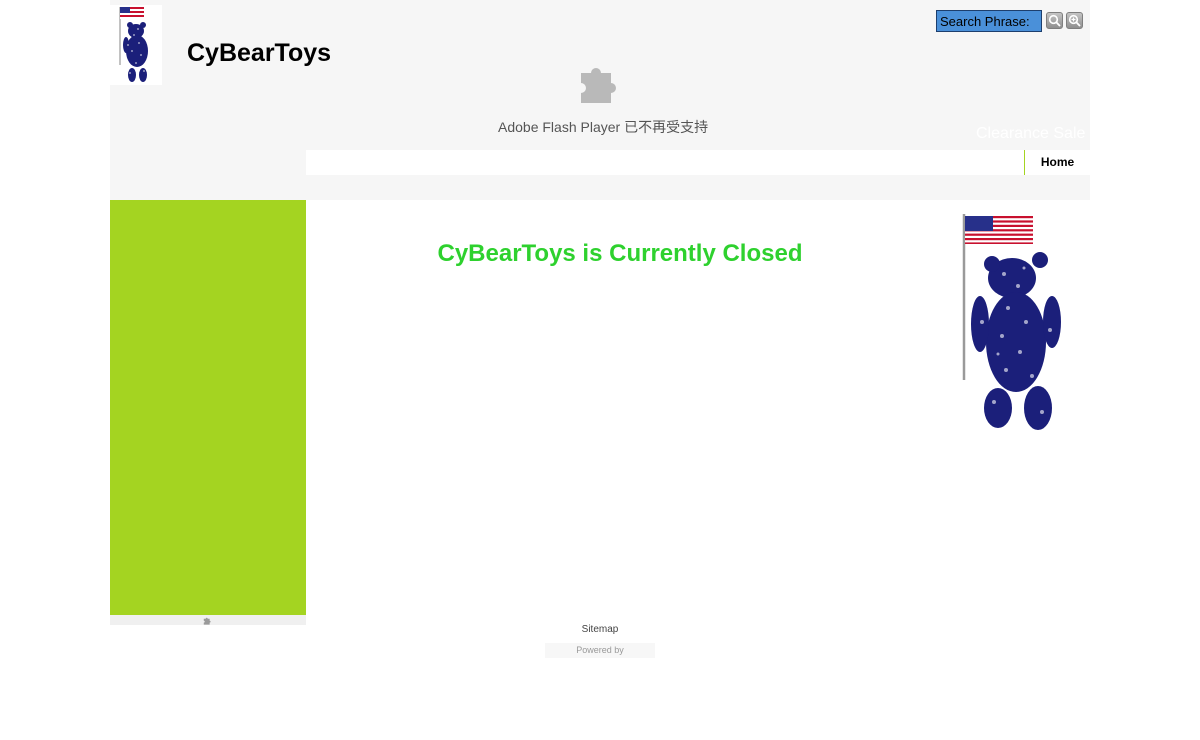 This screenshot has height=740, width=1200. What do you see at coordinates (259, 53) in the screenshot?
I see `site-title: CyBearToys` at bounding box center [259, 53].